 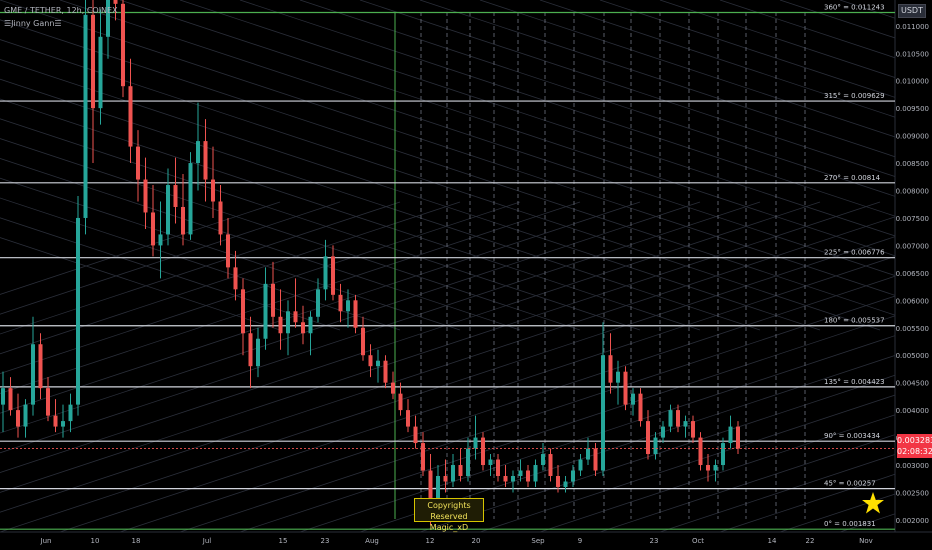 I want to click on time-tick-label: 18, so click(x=136, y=541).